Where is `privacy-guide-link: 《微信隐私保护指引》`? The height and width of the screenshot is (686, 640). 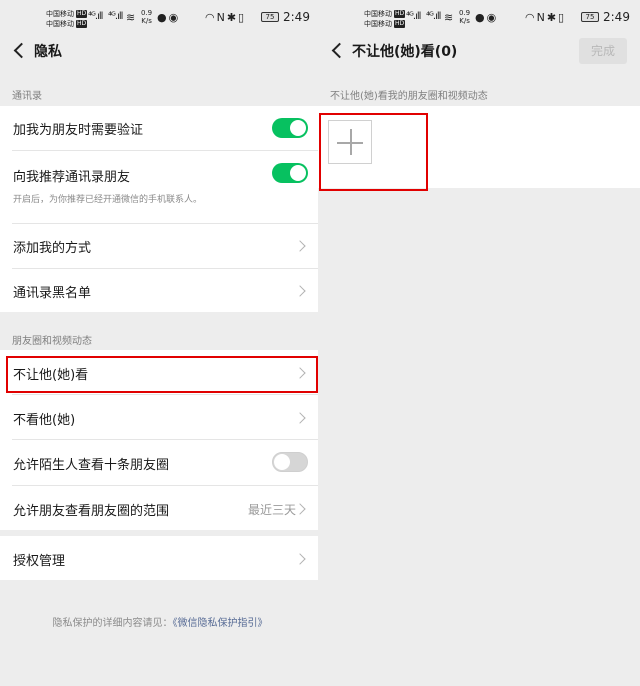 privacy-guide-link: 《微信隐私保护指引》 is located at coordinates (220, 623).